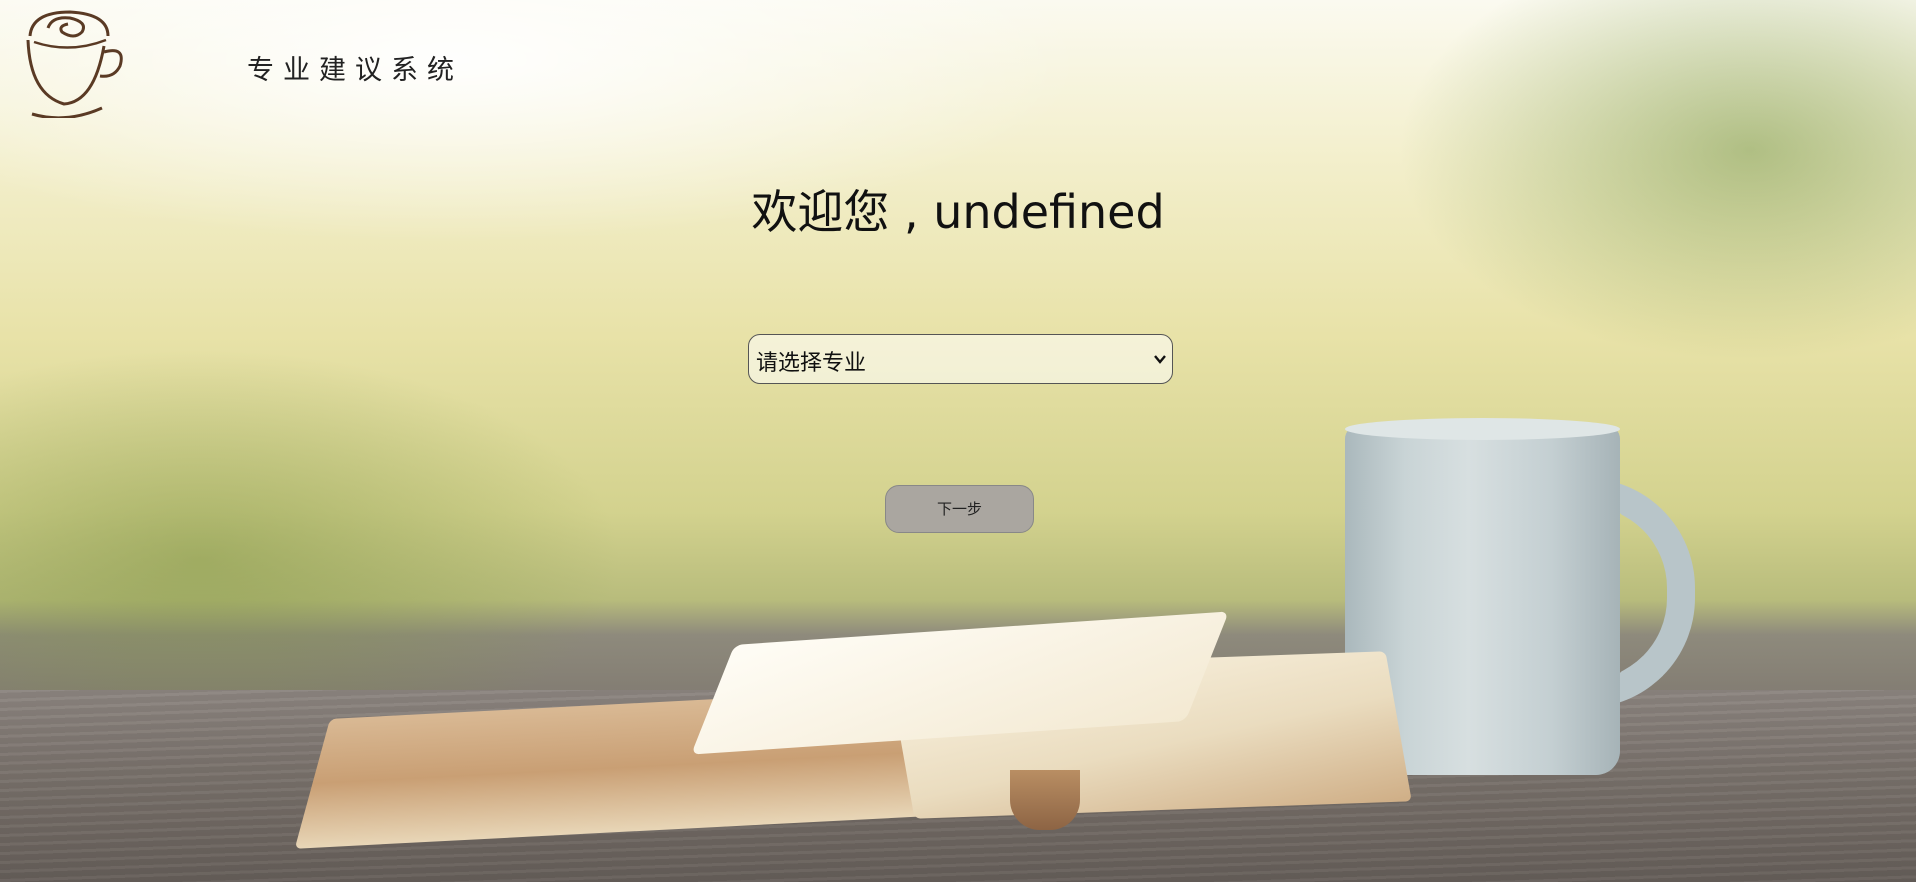 Image resolution: width=1916 pixels, height=882 pixels. Describe the element at coordinates (1045, 800) in the screenshot. I see `book-spine` at that location.